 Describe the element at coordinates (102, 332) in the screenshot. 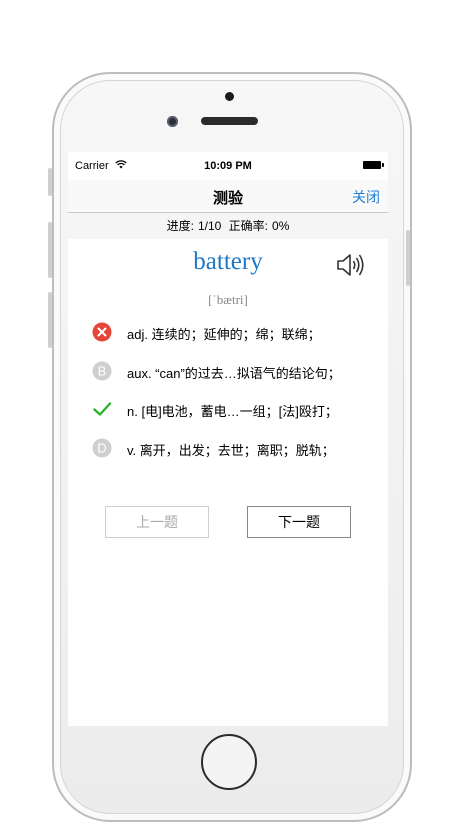

I see `wrong-icon` at that location.